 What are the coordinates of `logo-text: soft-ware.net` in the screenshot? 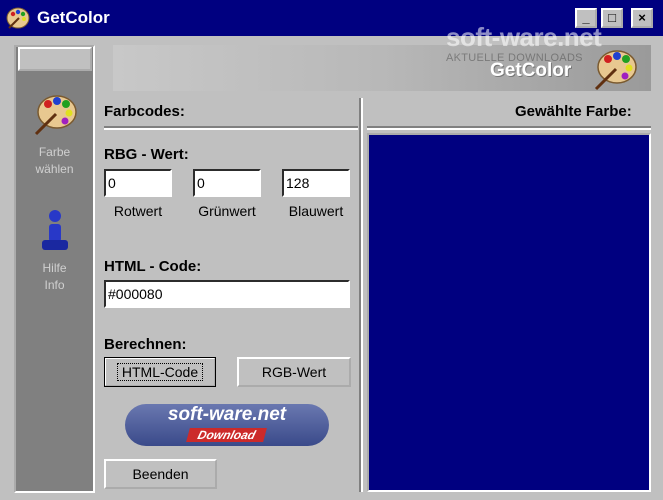 It's located at (227, 414).